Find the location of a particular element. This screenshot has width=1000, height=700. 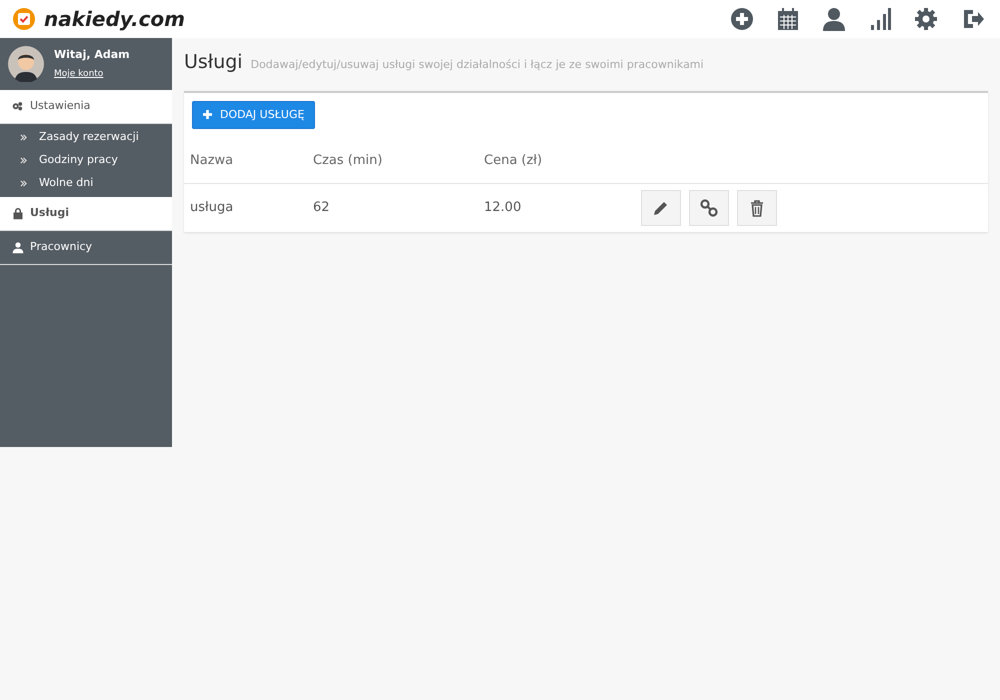

add-icon is located at coordinates (742, 19).